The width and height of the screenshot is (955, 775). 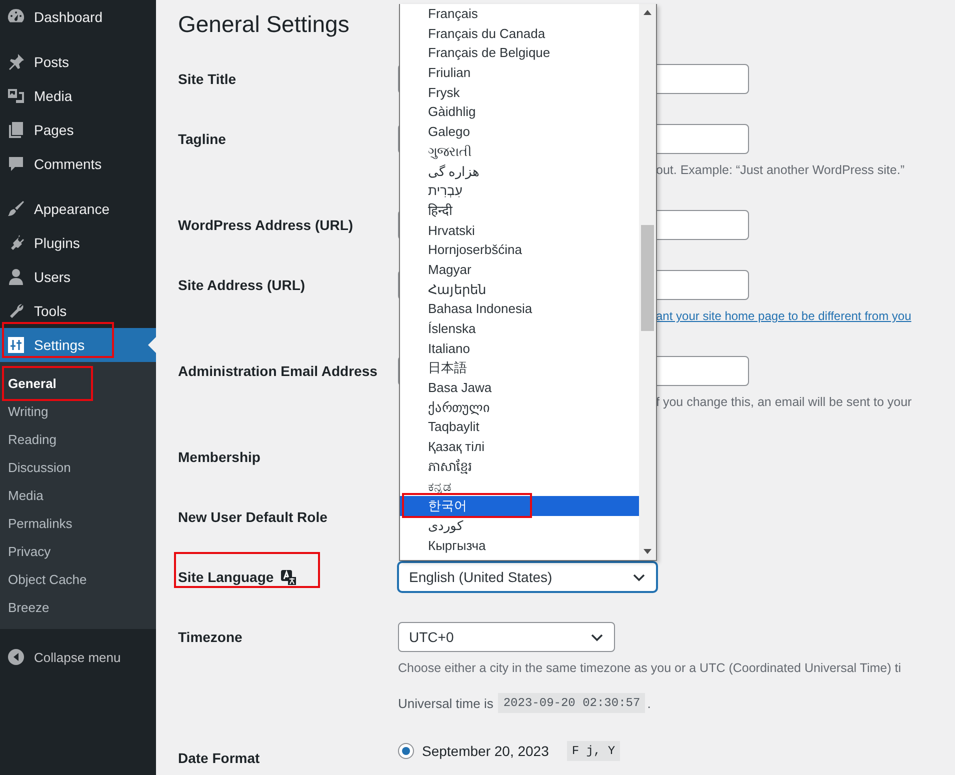 I want to click on sidebar-item: Appearance, so click(x=78, y=209).